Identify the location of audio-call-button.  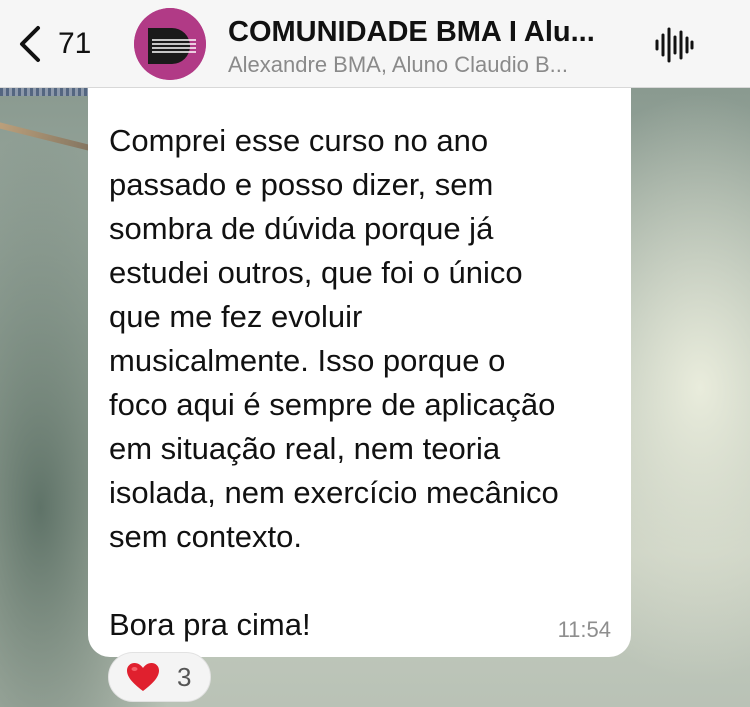
(674, 45).